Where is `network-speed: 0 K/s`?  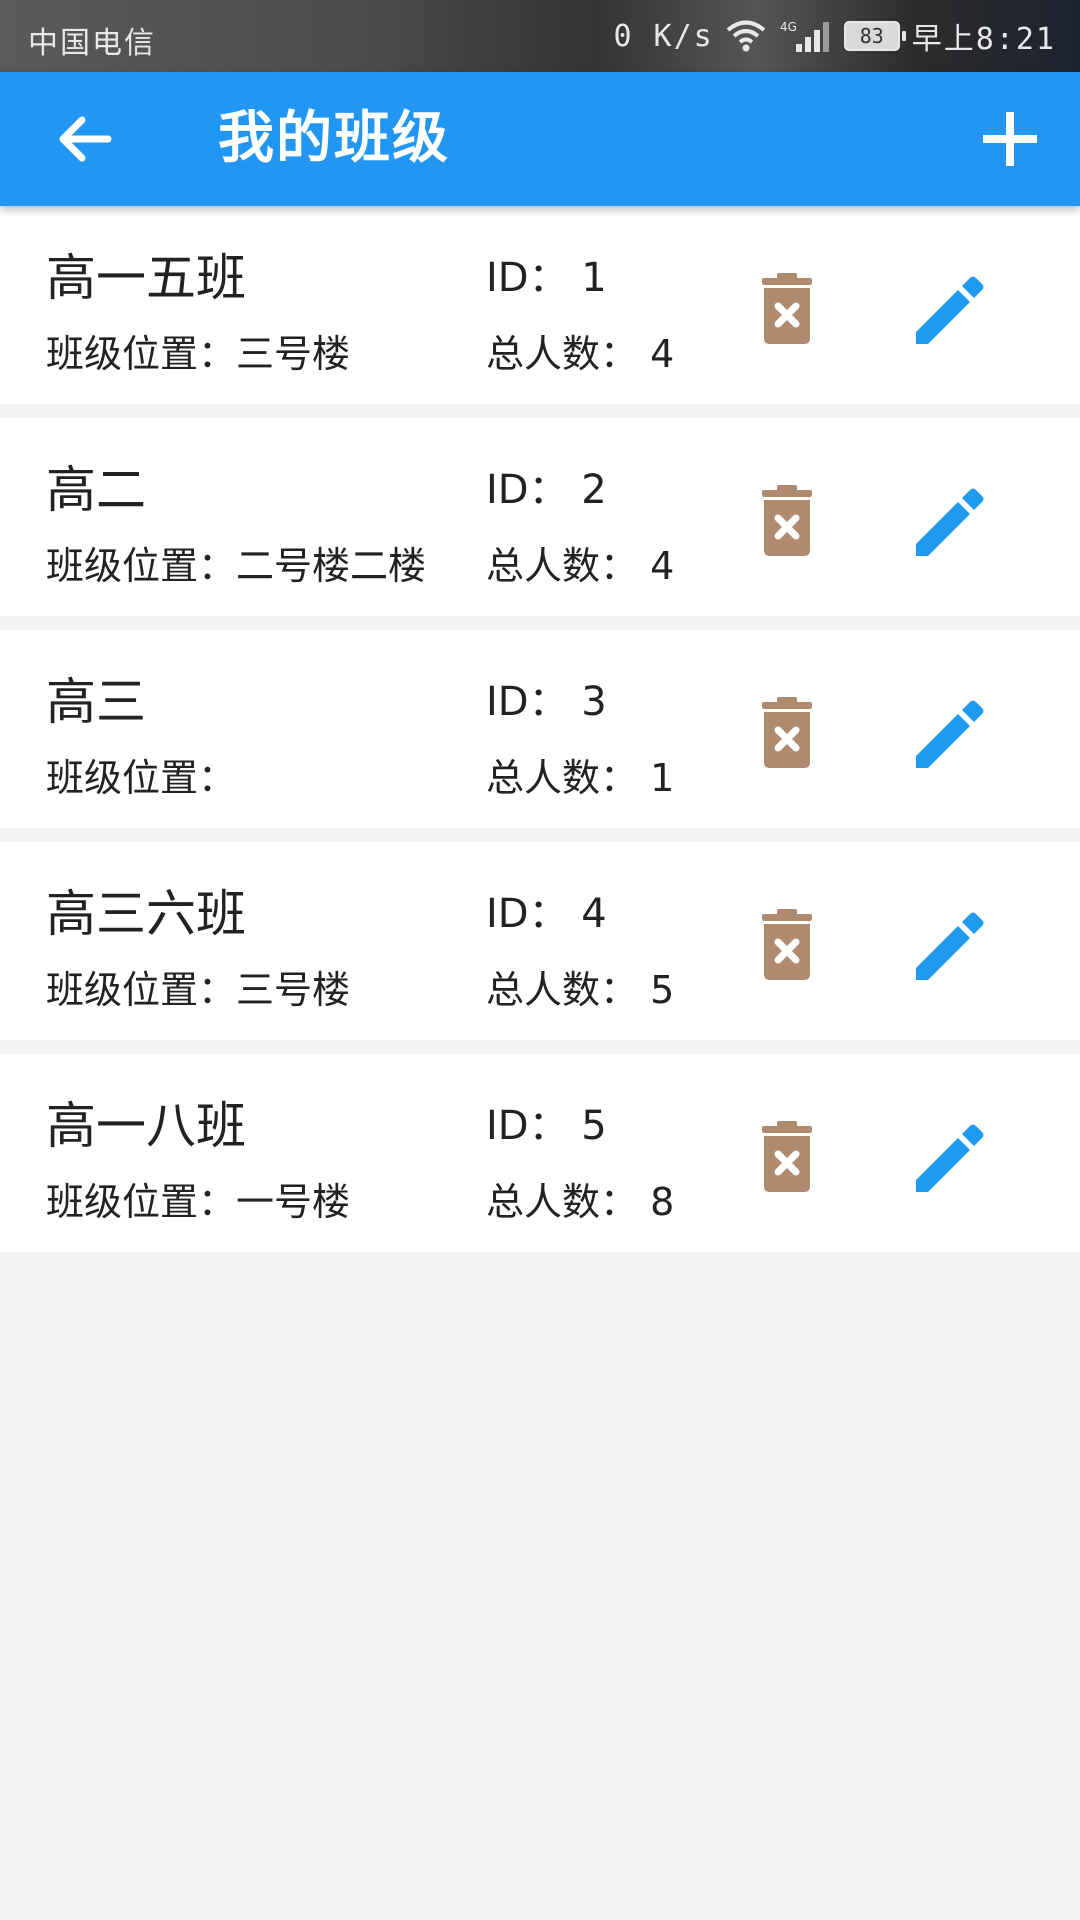
network-speed: 0 K/s is located at coordinates (663, 36).